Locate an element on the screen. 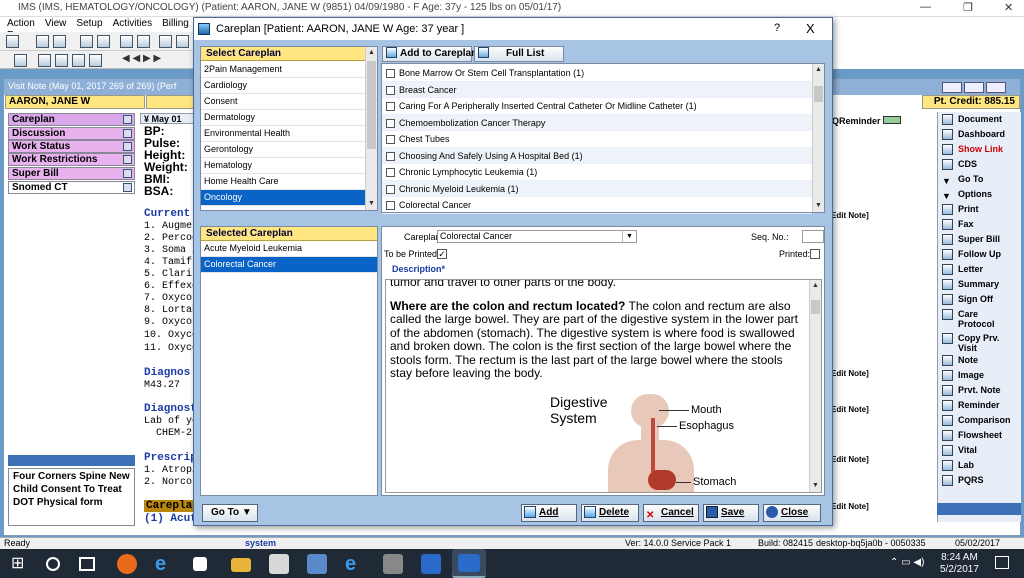 The width and height of the screenshot is (1024, 578). task-view-icon is located at coordinates (87, 564).